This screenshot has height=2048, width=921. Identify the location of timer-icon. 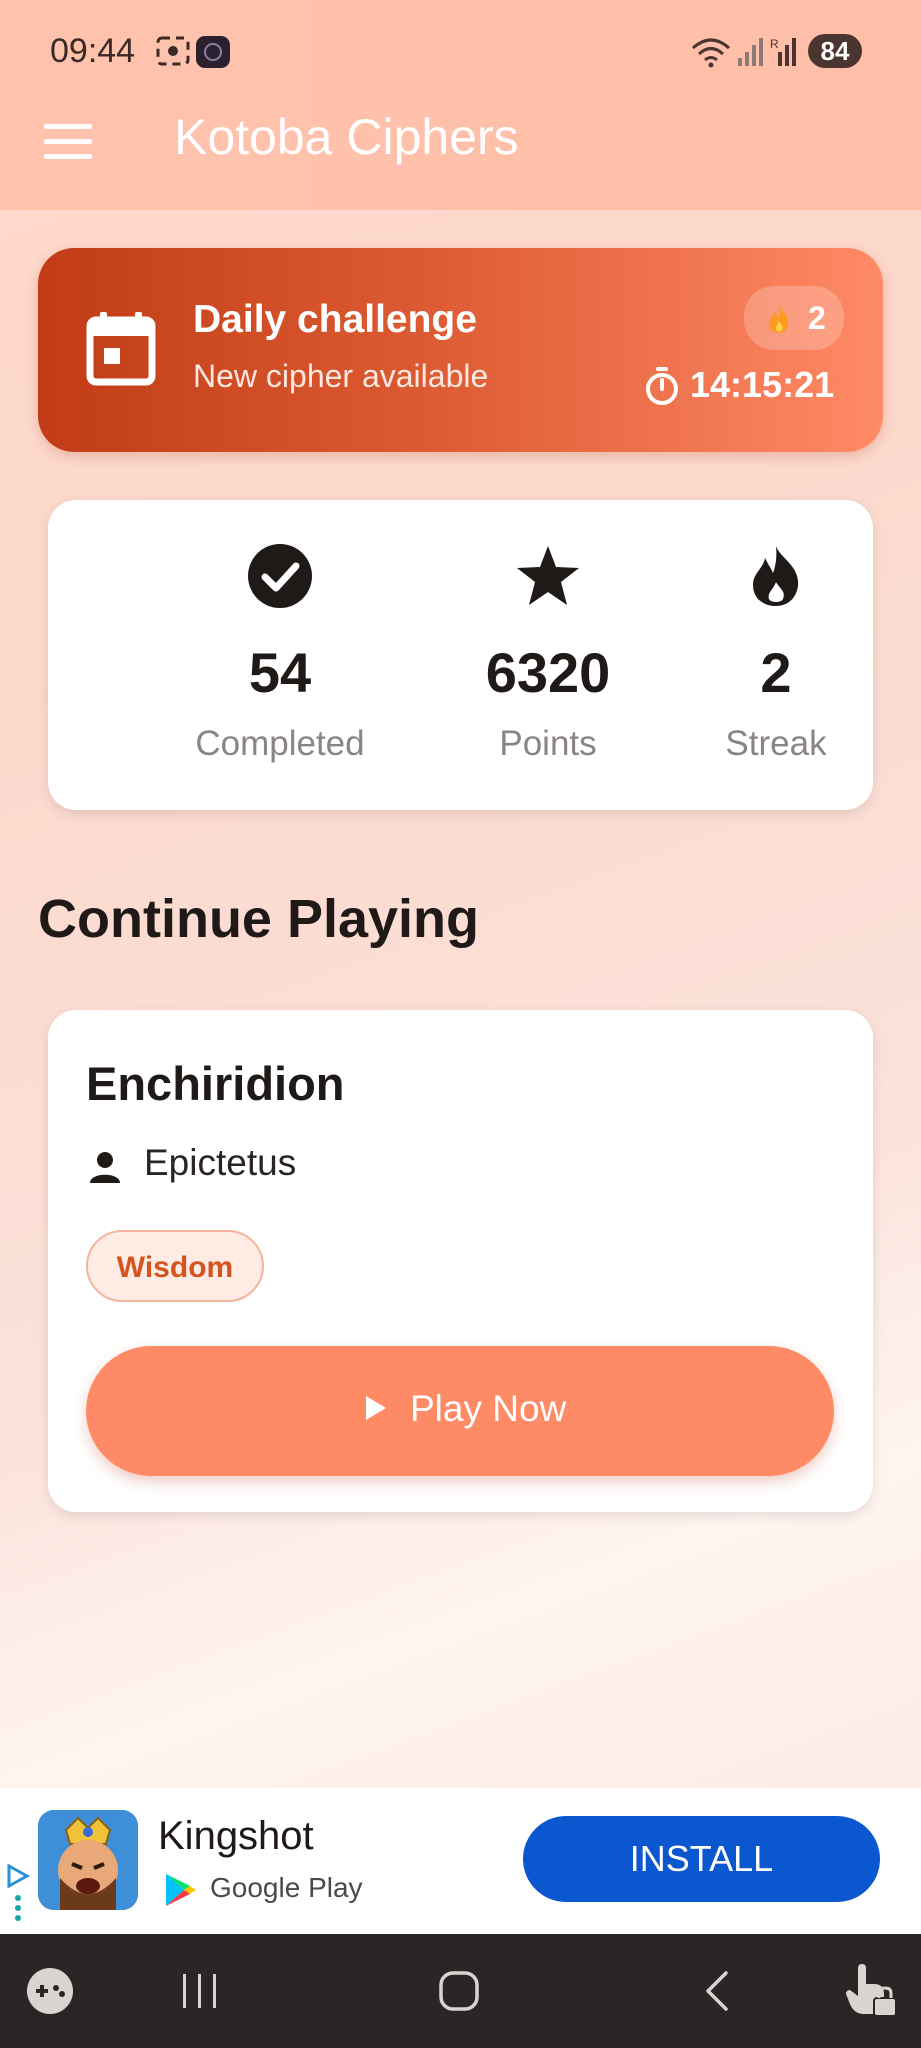
(662, 388).